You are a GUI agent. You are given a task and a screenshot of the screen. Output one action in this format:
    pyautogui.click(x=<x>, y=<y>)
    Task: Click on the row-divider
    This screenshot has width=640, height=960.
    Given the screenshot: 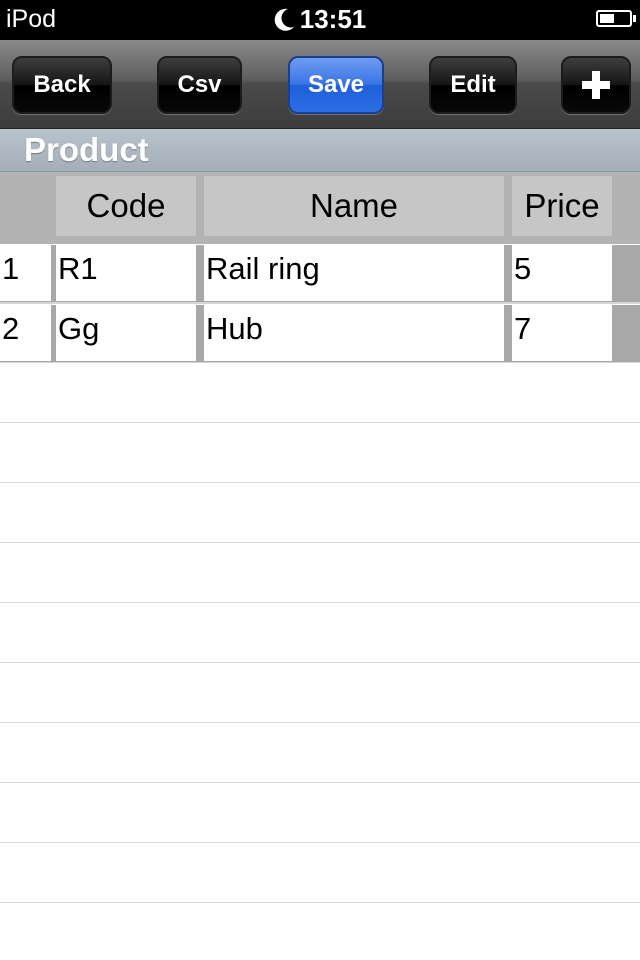 What is the action you would take?
    pyautogui.click(x=320, y=303)
    